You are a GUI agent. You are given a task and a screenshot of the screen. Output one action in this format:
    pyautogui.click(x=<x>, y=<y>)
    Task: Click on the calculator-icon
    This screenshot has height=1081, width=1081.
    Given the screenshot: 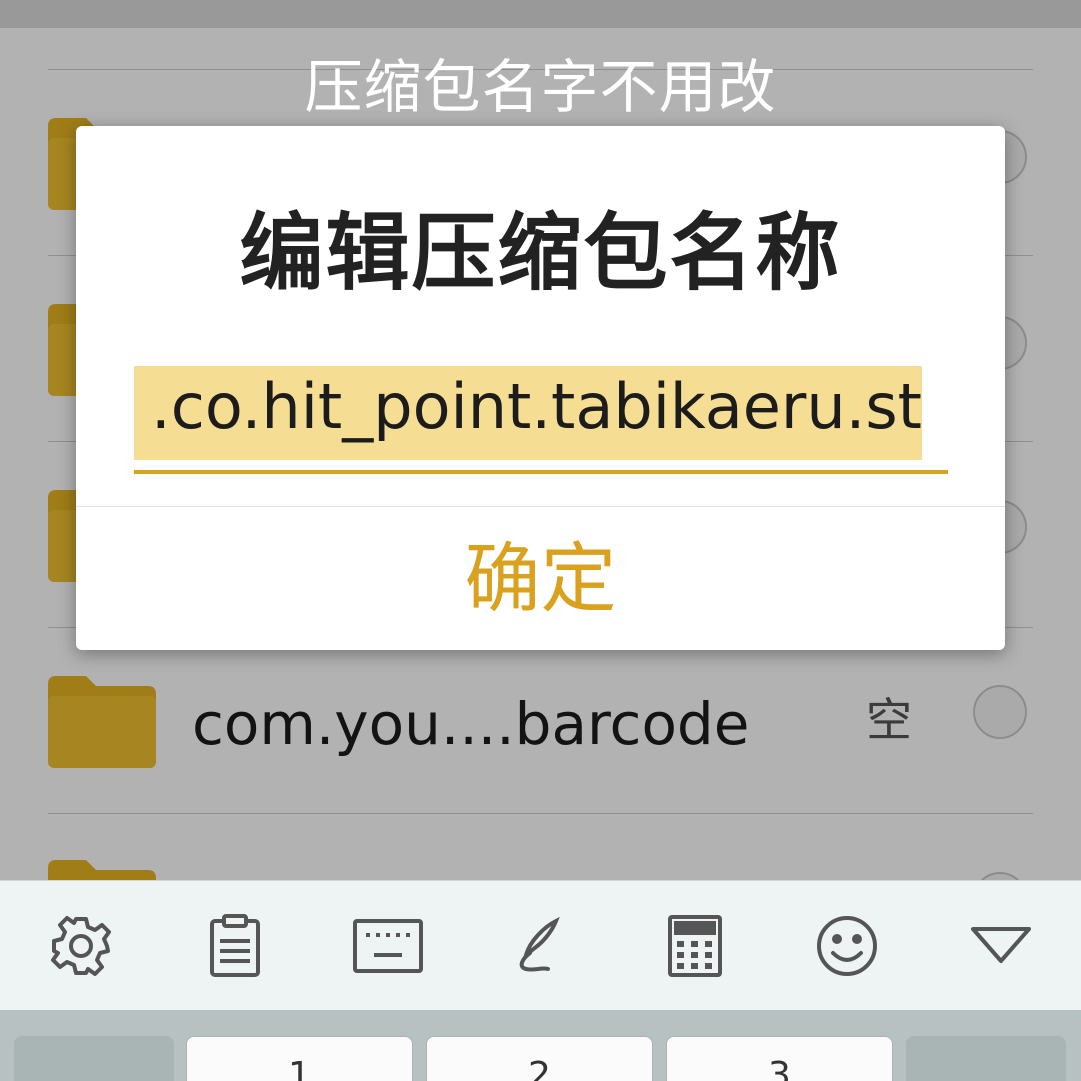 What is the action you would take?
    pyautogui.click(x=695, y=946)
    